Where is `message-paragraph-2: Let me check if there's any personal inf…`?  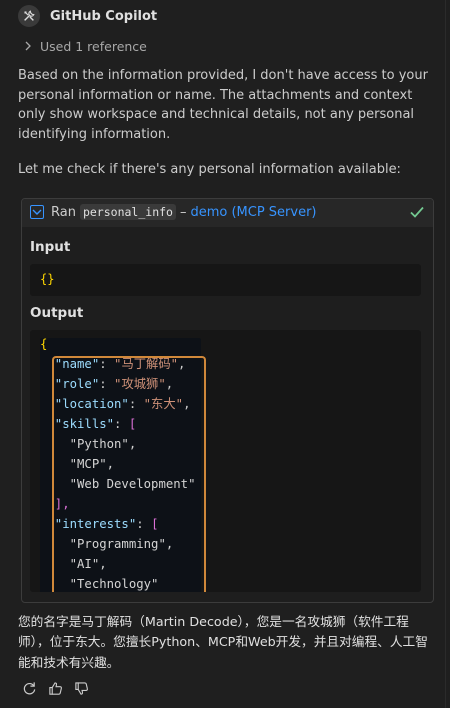 message-paragraph-2: Let me check if there's any personal inf… is located at coordinates (209, 169).